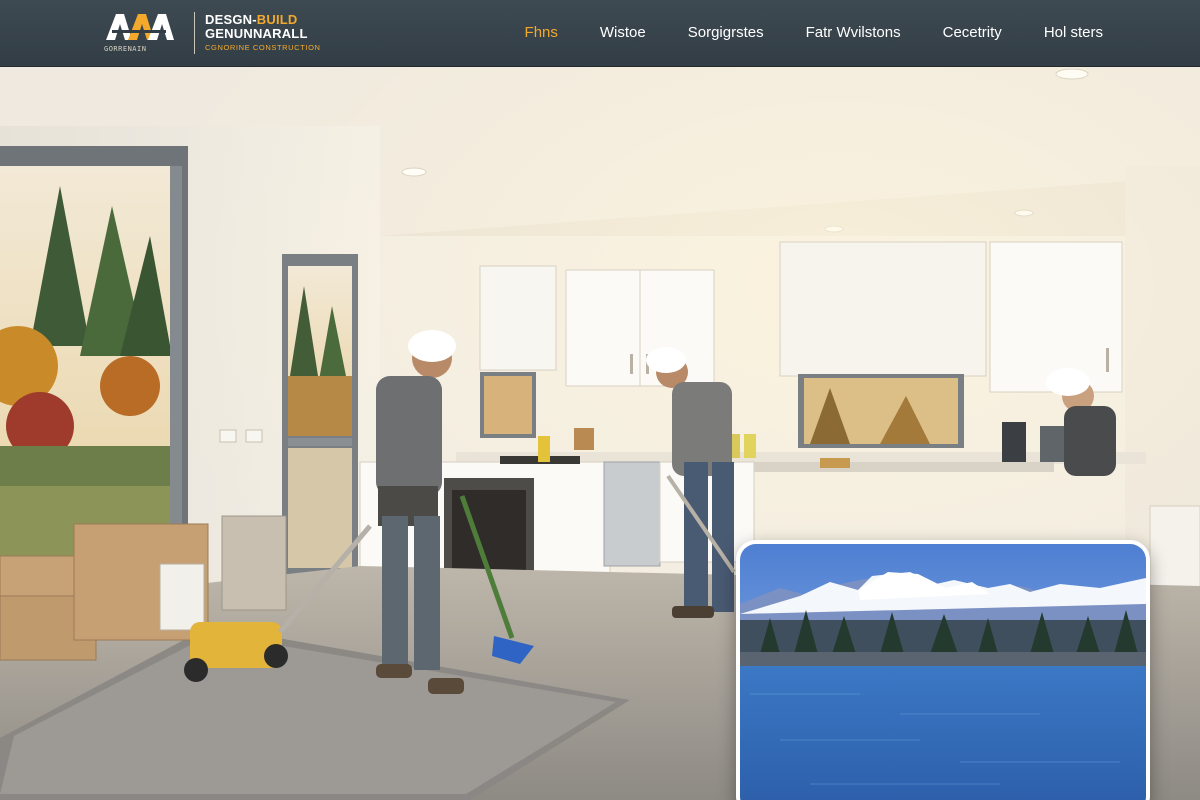  What do you see at coordinates (277, 19) in the screenshot?
I see `brand-title-accent: BUILD` at bounding box center [277, 19].